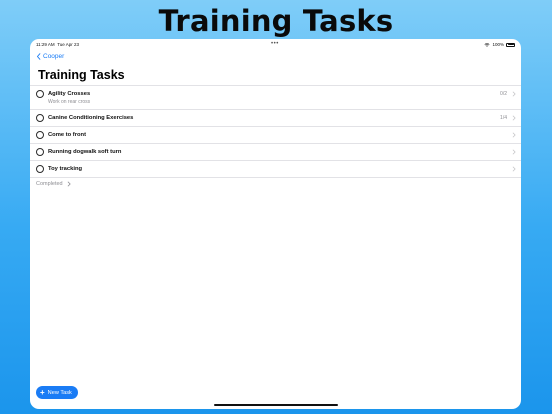 The image size is (552, 414). What do you see at coordinates (503, 118) in the screenshot?
I see `task-count: 1/4` at bounding box center [503, 118].